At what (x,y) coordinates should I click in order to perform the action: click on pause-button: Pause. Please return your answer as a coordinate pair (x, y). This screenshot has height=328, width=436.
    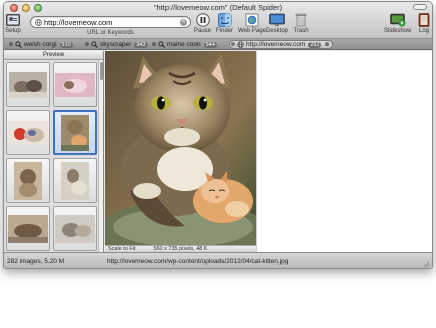
    Looking at the image, I should click on (202, 23).